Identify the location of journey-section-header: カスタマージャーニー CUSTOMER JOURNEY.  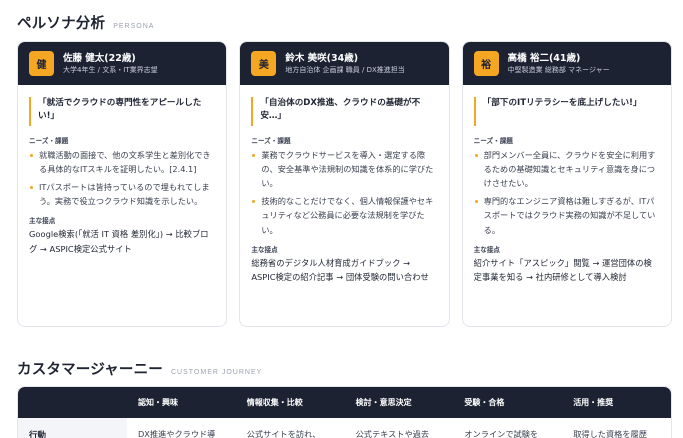
(139, 368).